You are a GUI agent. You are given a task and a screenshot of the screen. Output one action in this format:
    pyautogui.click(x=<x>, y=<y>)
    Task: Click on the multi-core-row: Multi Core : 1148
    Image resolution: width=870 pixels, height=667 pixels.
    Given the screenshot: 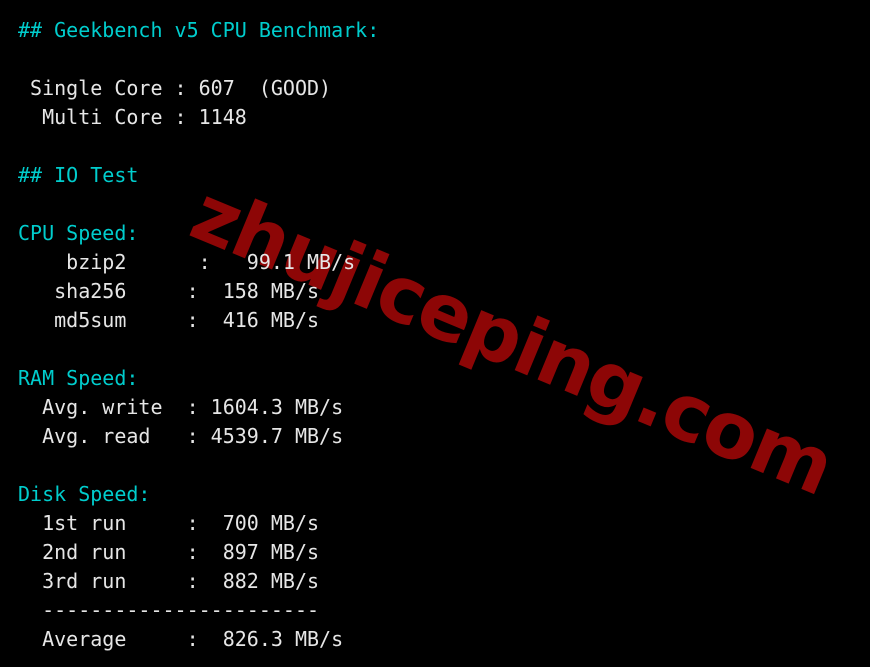 What is the action you would take?
    pyautogui.click(x=132, y=117)
    